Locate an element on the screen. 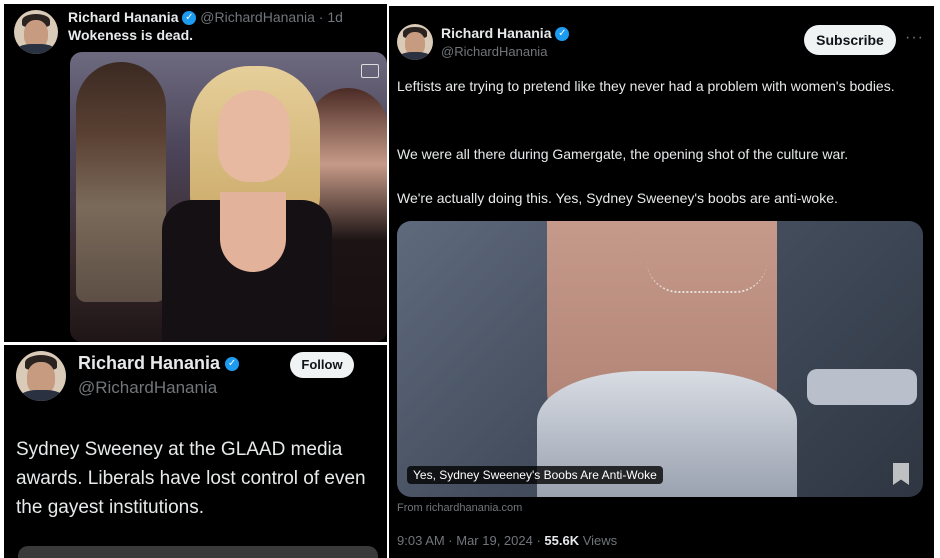  more-icon: ··· is located at coordinates (914, 38).